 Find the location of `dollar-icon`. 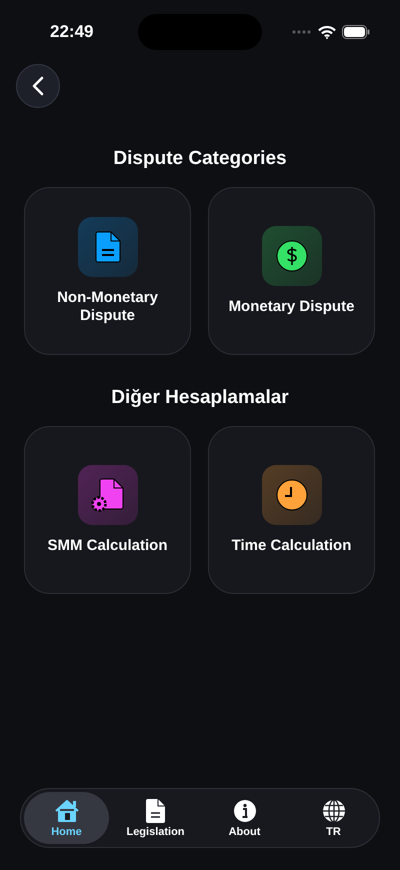

dollar-icon is located at coordinates (292, 256).